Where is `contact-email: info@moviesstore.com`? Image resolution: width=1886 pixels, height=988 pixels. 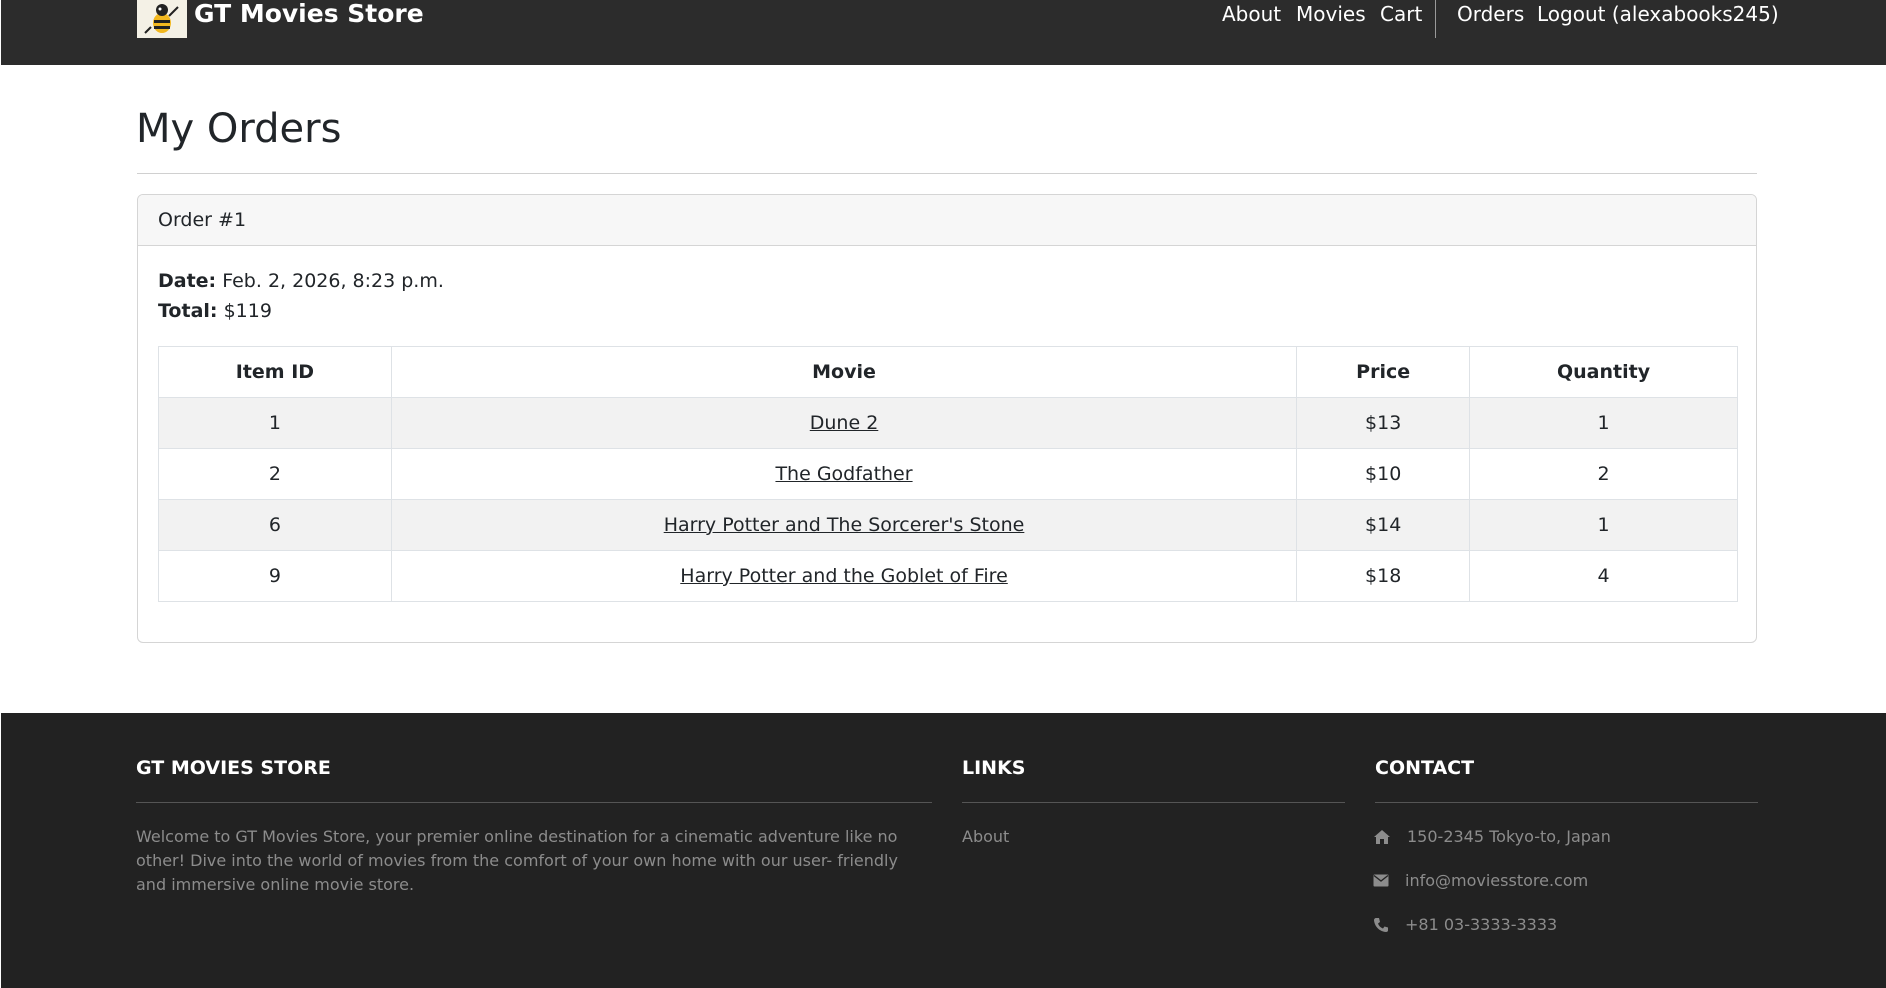 contact-email: info@moviesstore.com is located at coordinates (1480, 880).